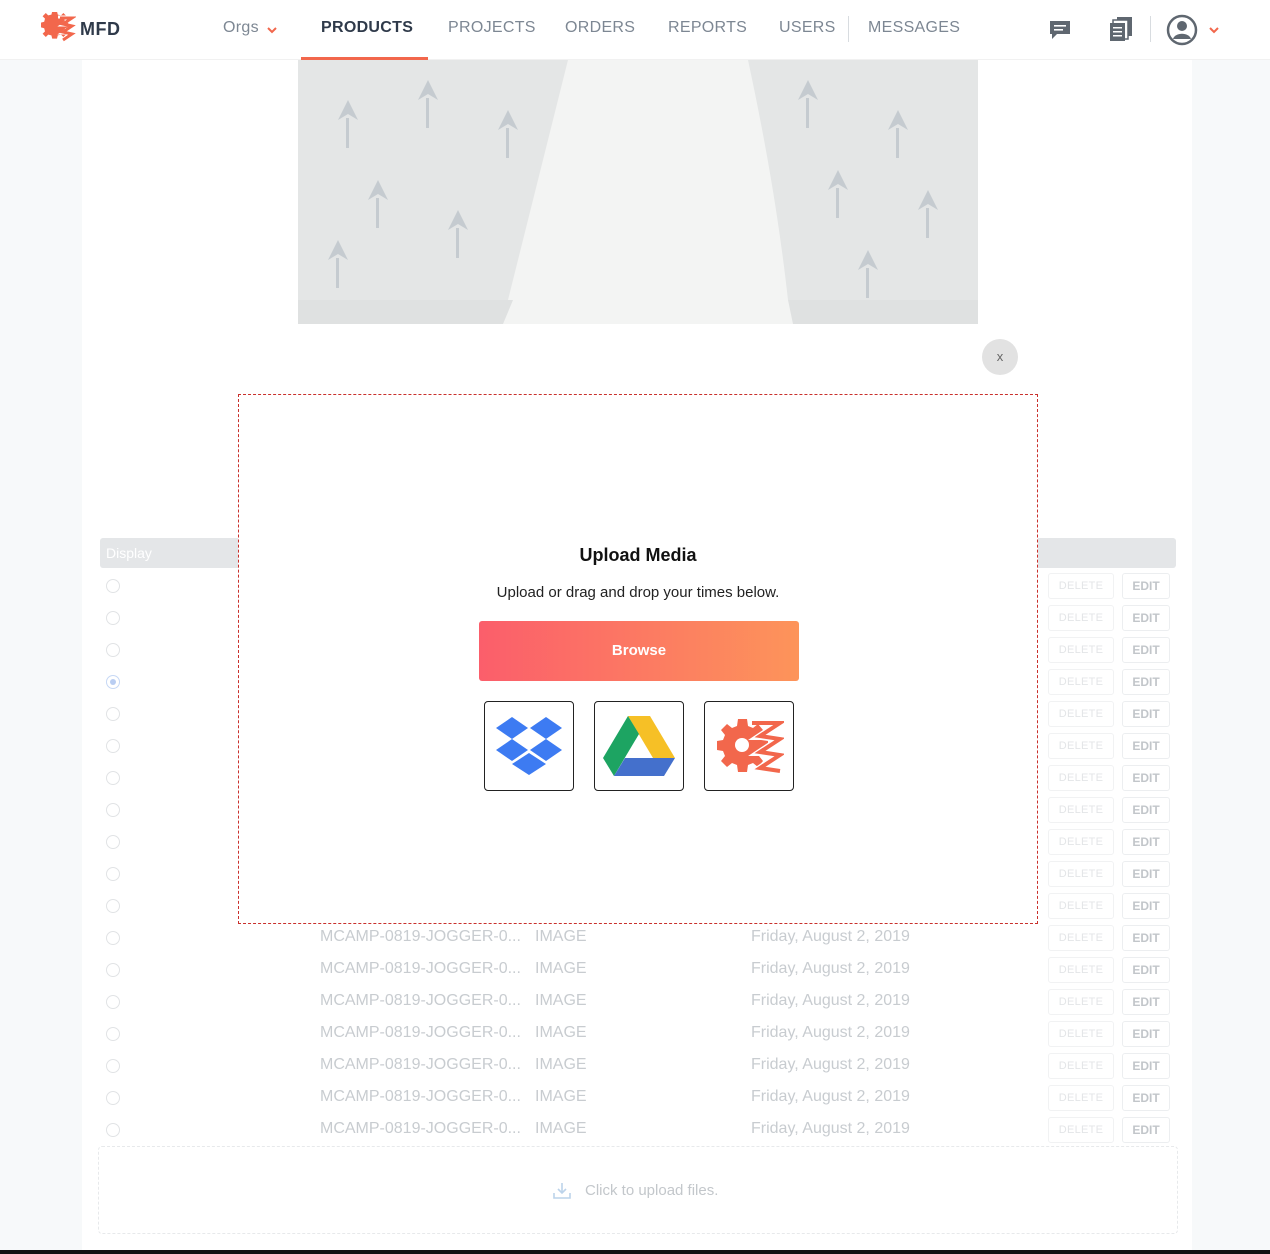  I want to click on jogger-pants-photo, so click(638, 192).